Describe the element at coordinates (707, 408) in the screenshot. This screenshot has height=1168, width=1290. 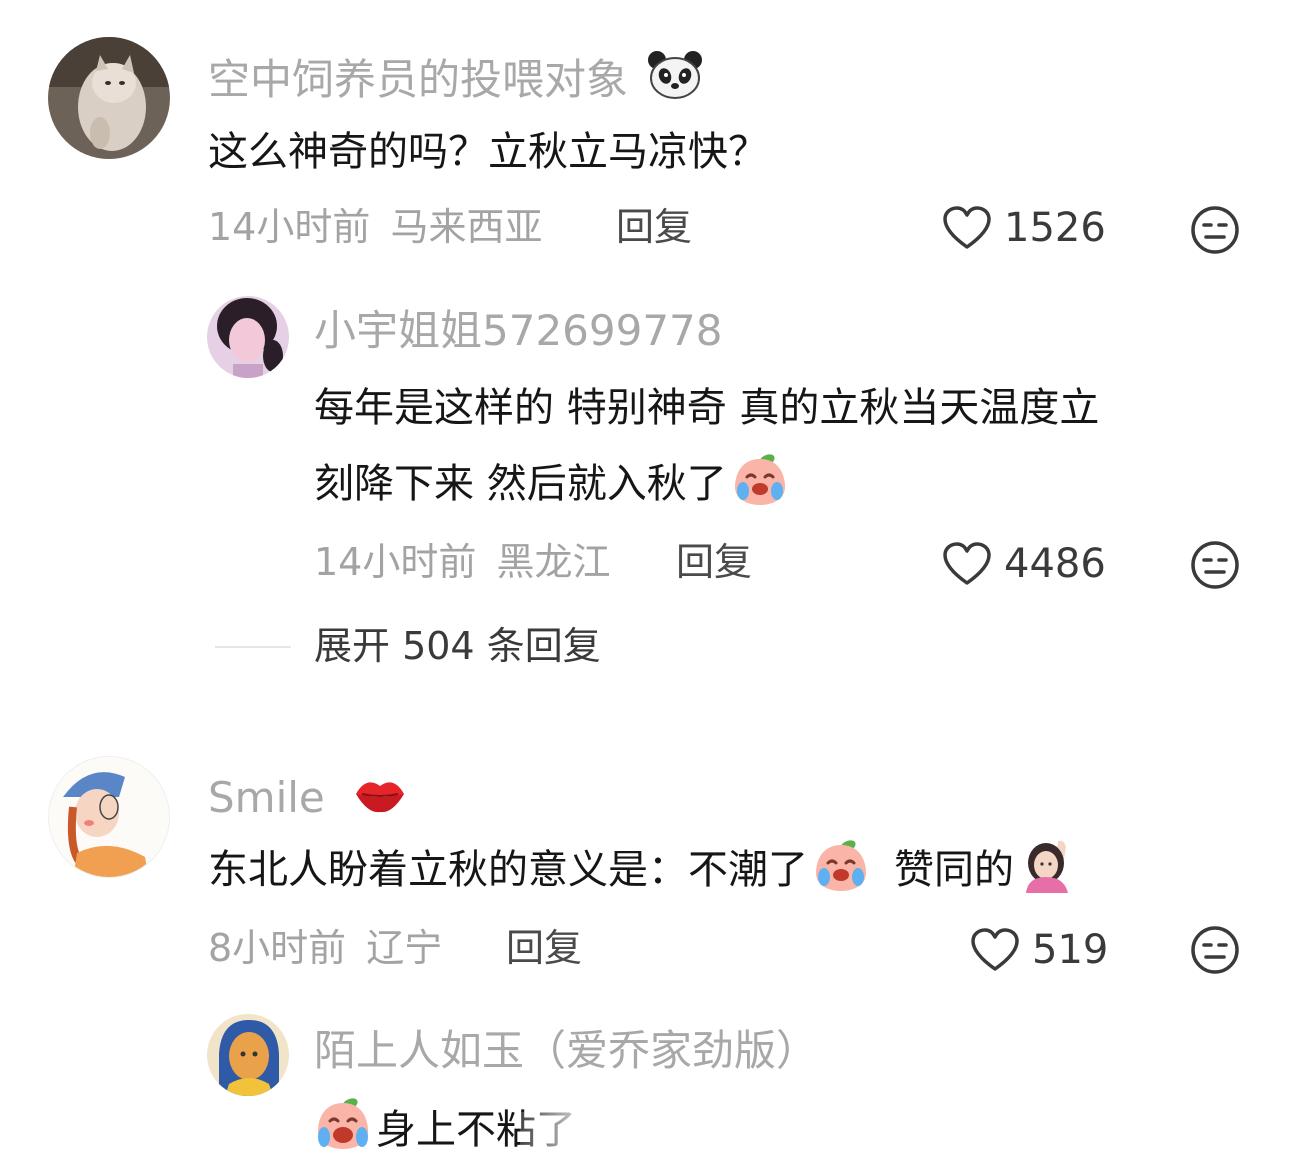
I see `reply-text-line1: 每年是这样的 特别神奇 真的立秋当天温度立` at that location.